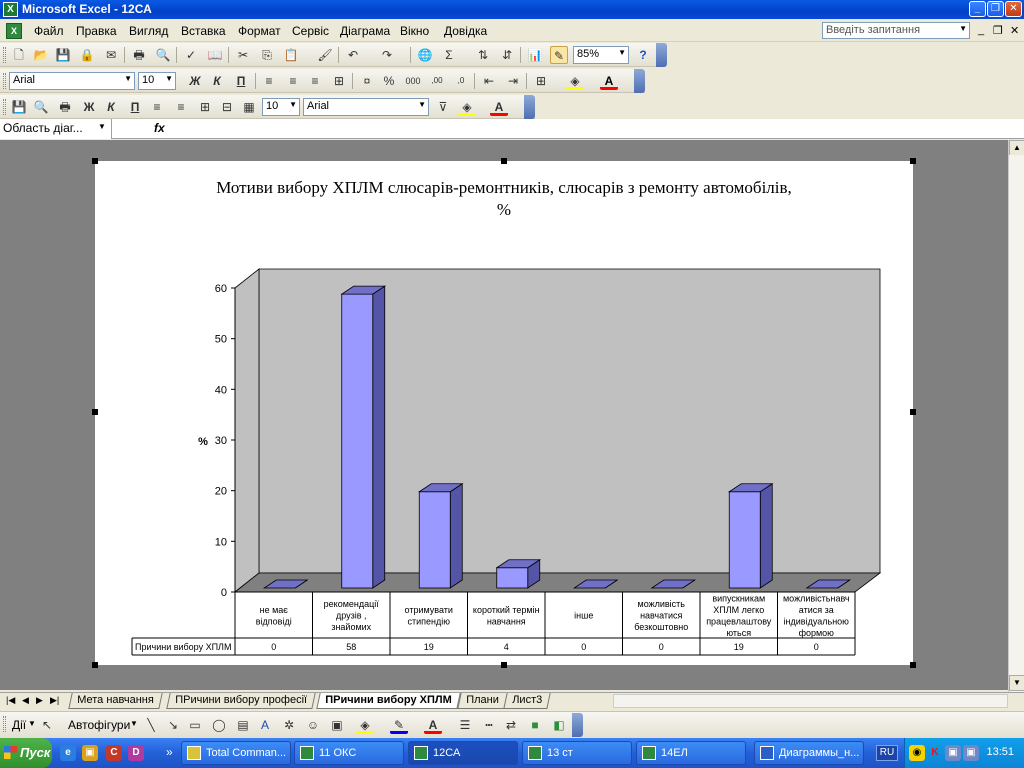 The image size is (1024, 768). I want to click on taskbar-12sa: 12СА, so click(463, 753).